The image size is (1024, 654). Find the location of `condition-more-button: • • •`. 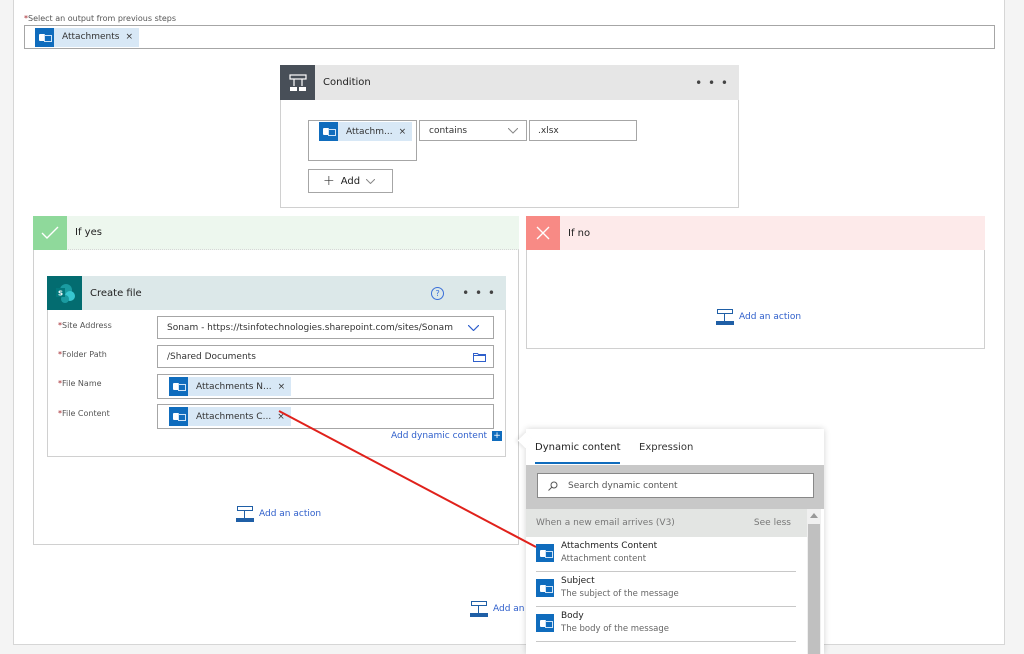

condition-more-button: • • • is located at coordinates (712, 83).